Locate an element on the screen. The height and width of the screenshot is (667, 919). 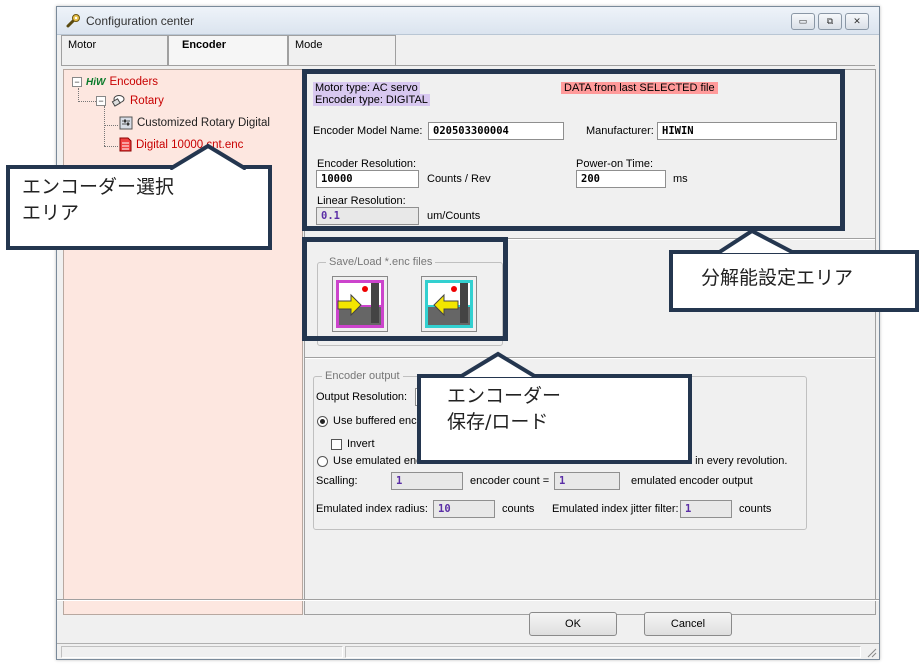
status-cell-left is located at coordinates (202, 652).